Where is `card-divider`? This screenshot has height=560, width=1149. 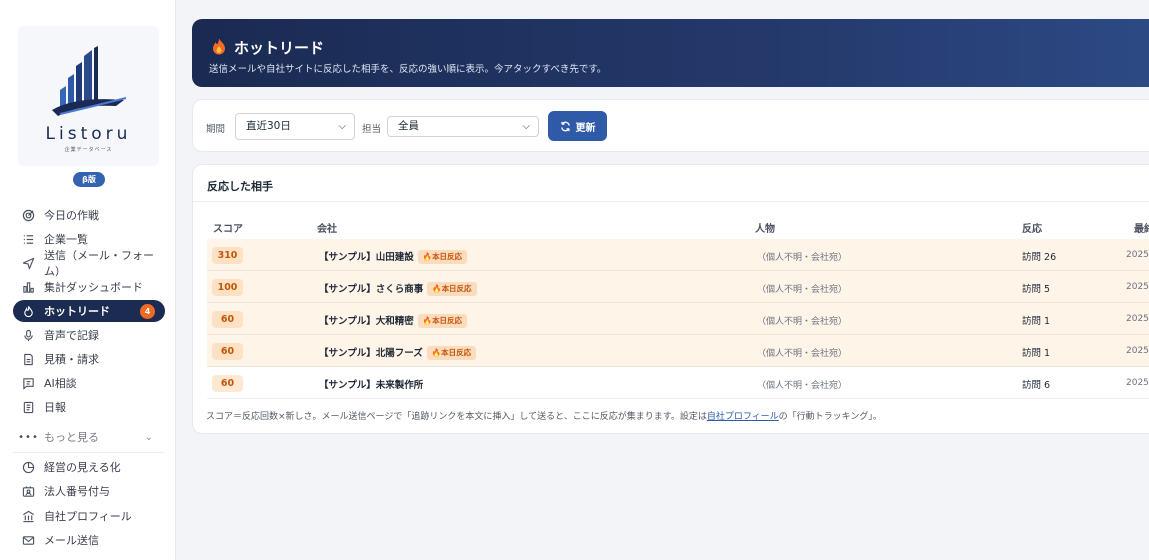
card-divider is located at coordinates (671, 201).